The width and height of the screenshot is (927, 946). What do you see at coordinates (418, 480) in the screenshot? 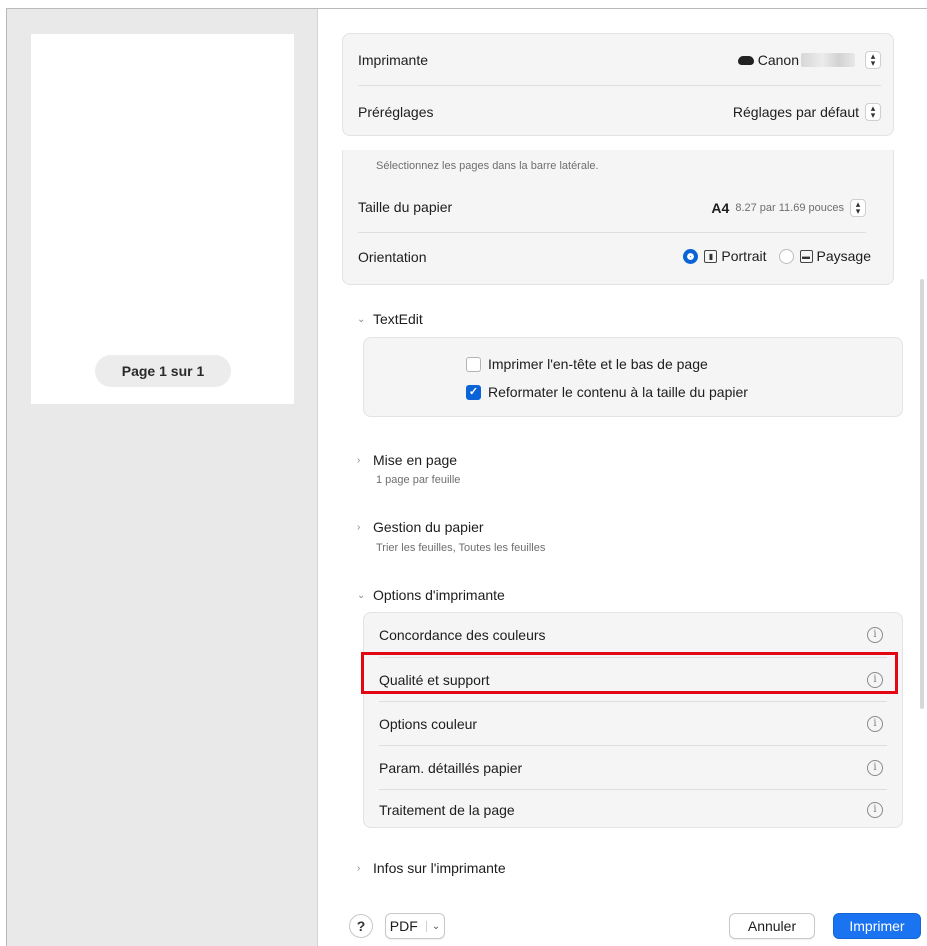
I see `layout-subtitle: 1 page par feuille` at bounding box center [418, 480].